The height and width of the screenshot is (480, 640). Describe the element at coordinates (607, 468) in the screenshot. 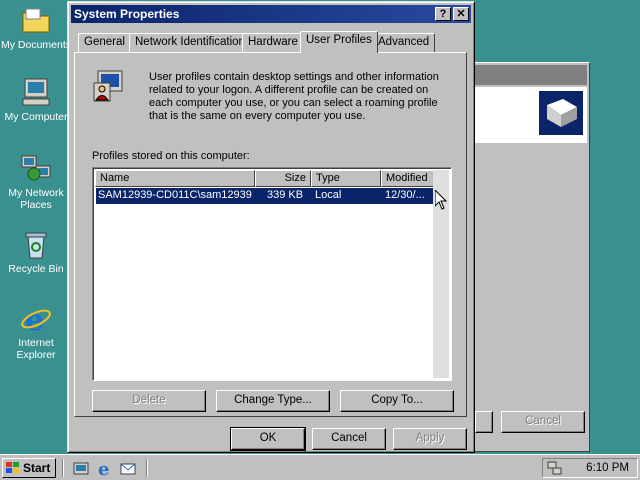

I see `clock: 6:10 PM` at that location.